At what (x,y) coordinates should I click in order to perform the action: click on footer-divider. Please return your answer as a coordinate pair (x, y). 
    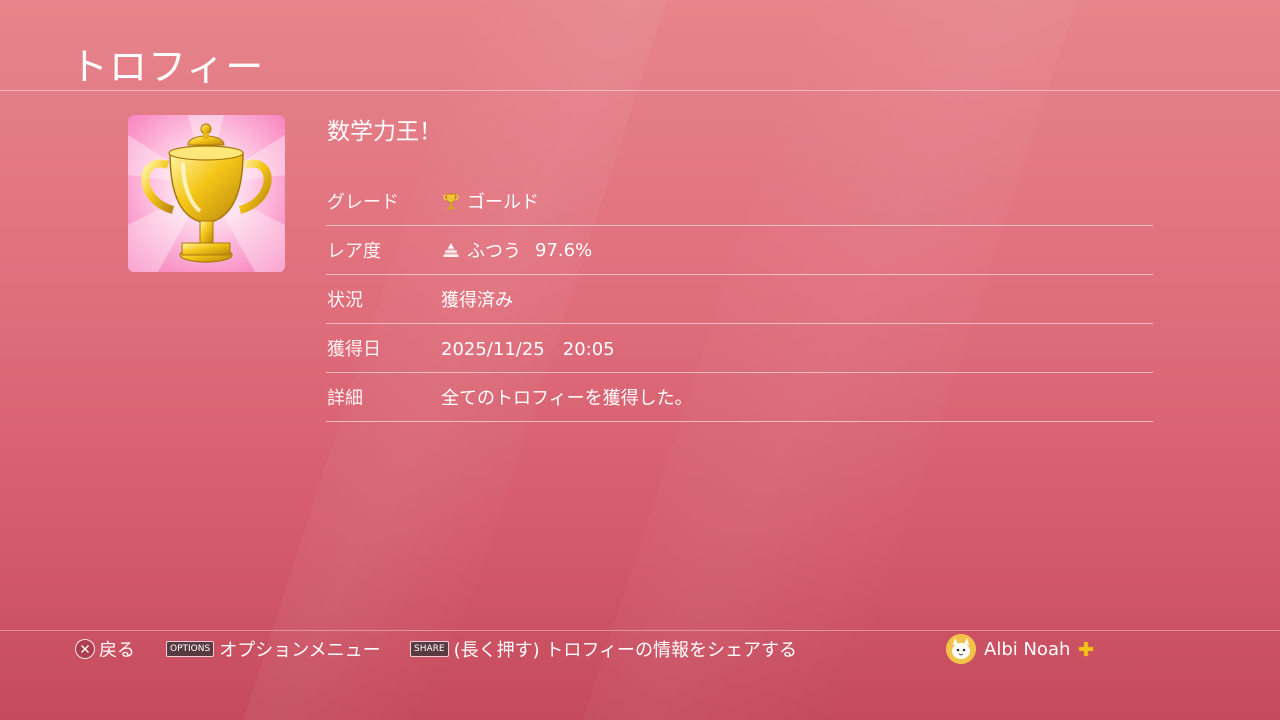
    Looking at the image, I should click on (640, 630).